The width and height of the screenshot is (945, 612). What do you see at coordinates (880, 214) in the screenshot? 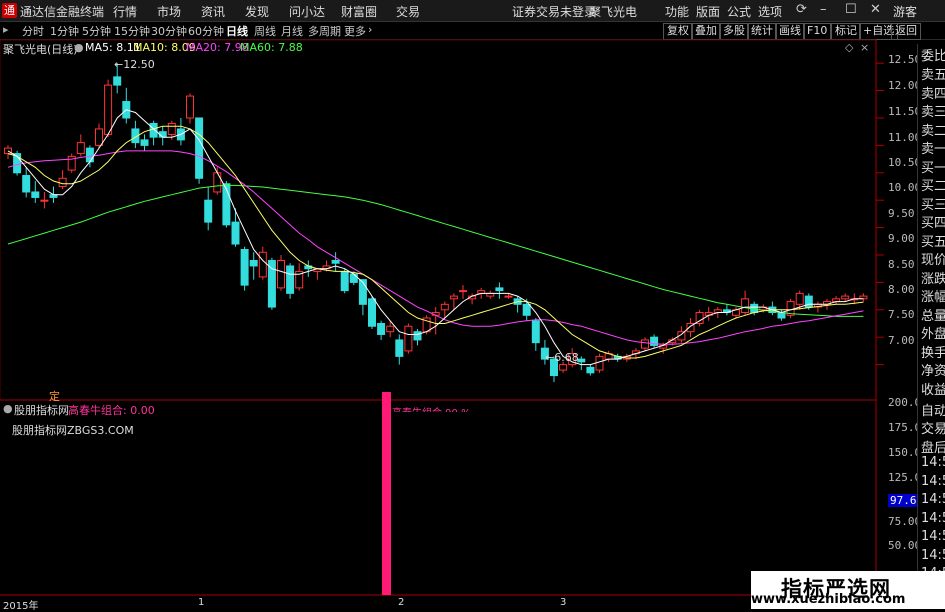
I see `grid-lines` at bounding box center [880, 214].